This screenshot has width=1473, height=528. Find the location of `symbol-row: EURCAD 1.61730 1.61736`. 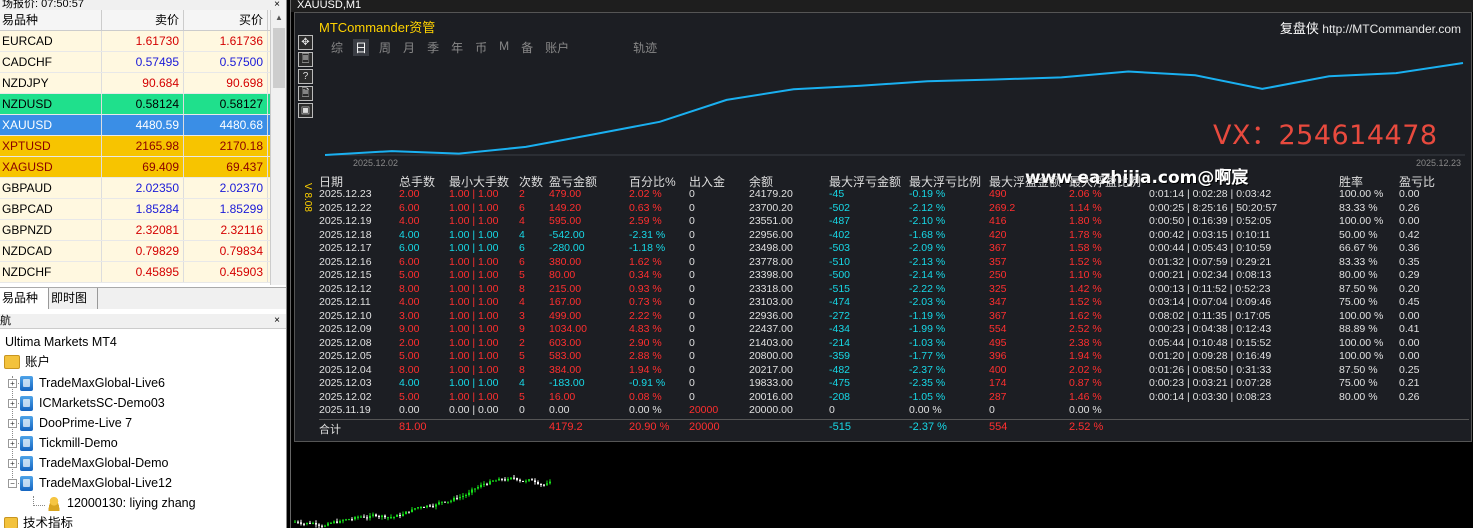

symbol-row: EURCAD 1.61730 1.61736 is located at coordinates (135, 41).